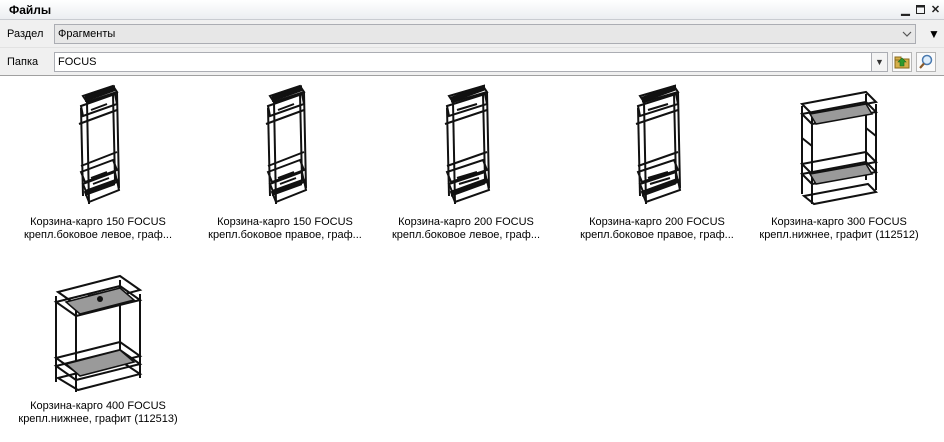  Describe the element at coordinates (934, 34) in the screenshot. I see `panel-menu-dropdown-icon: ▼` at that location.